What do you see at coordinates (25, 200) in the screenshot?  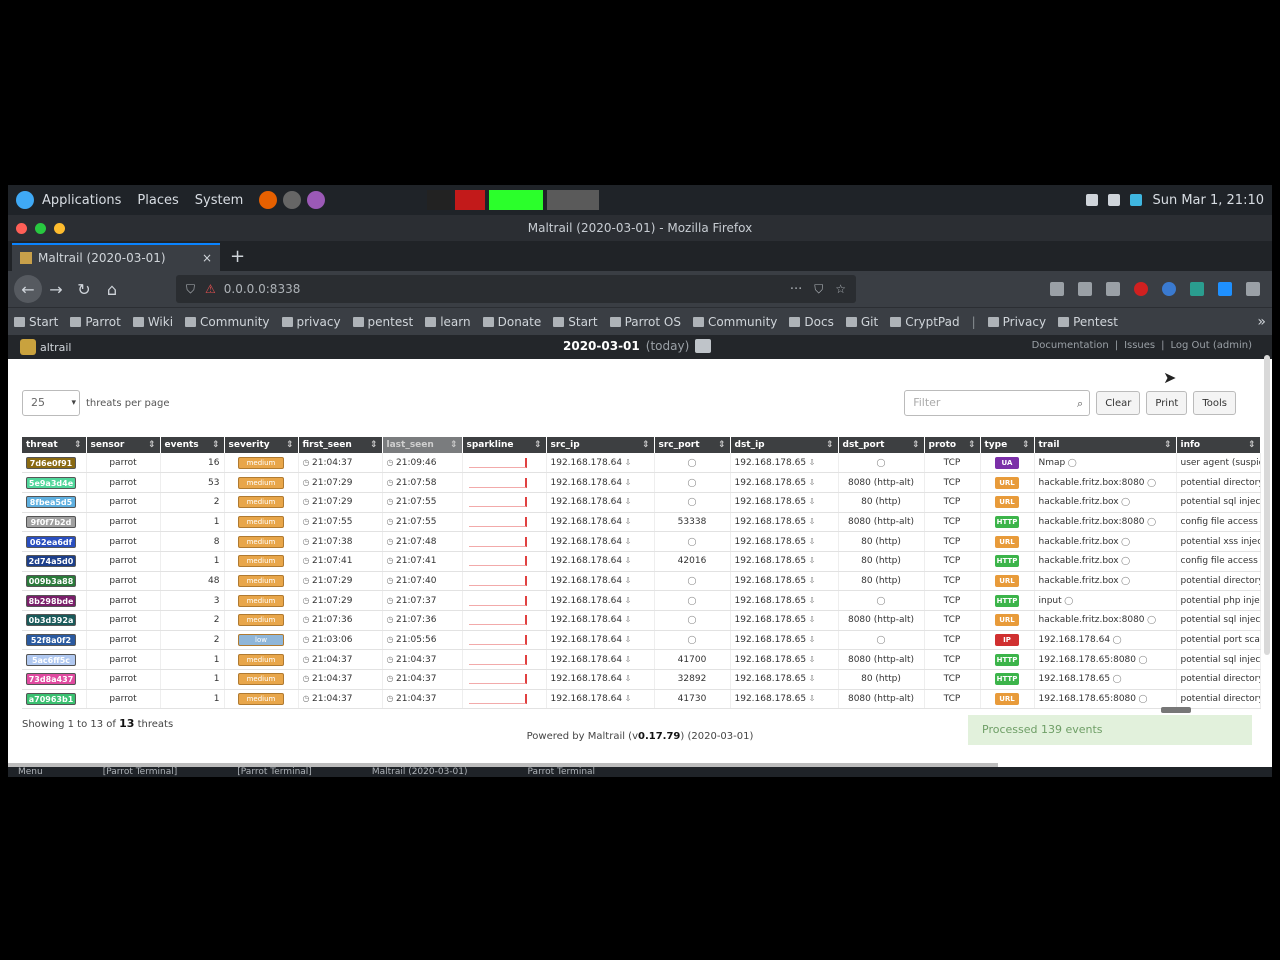 I see `parrot-logo-icon` at bounding box center [25, 200].